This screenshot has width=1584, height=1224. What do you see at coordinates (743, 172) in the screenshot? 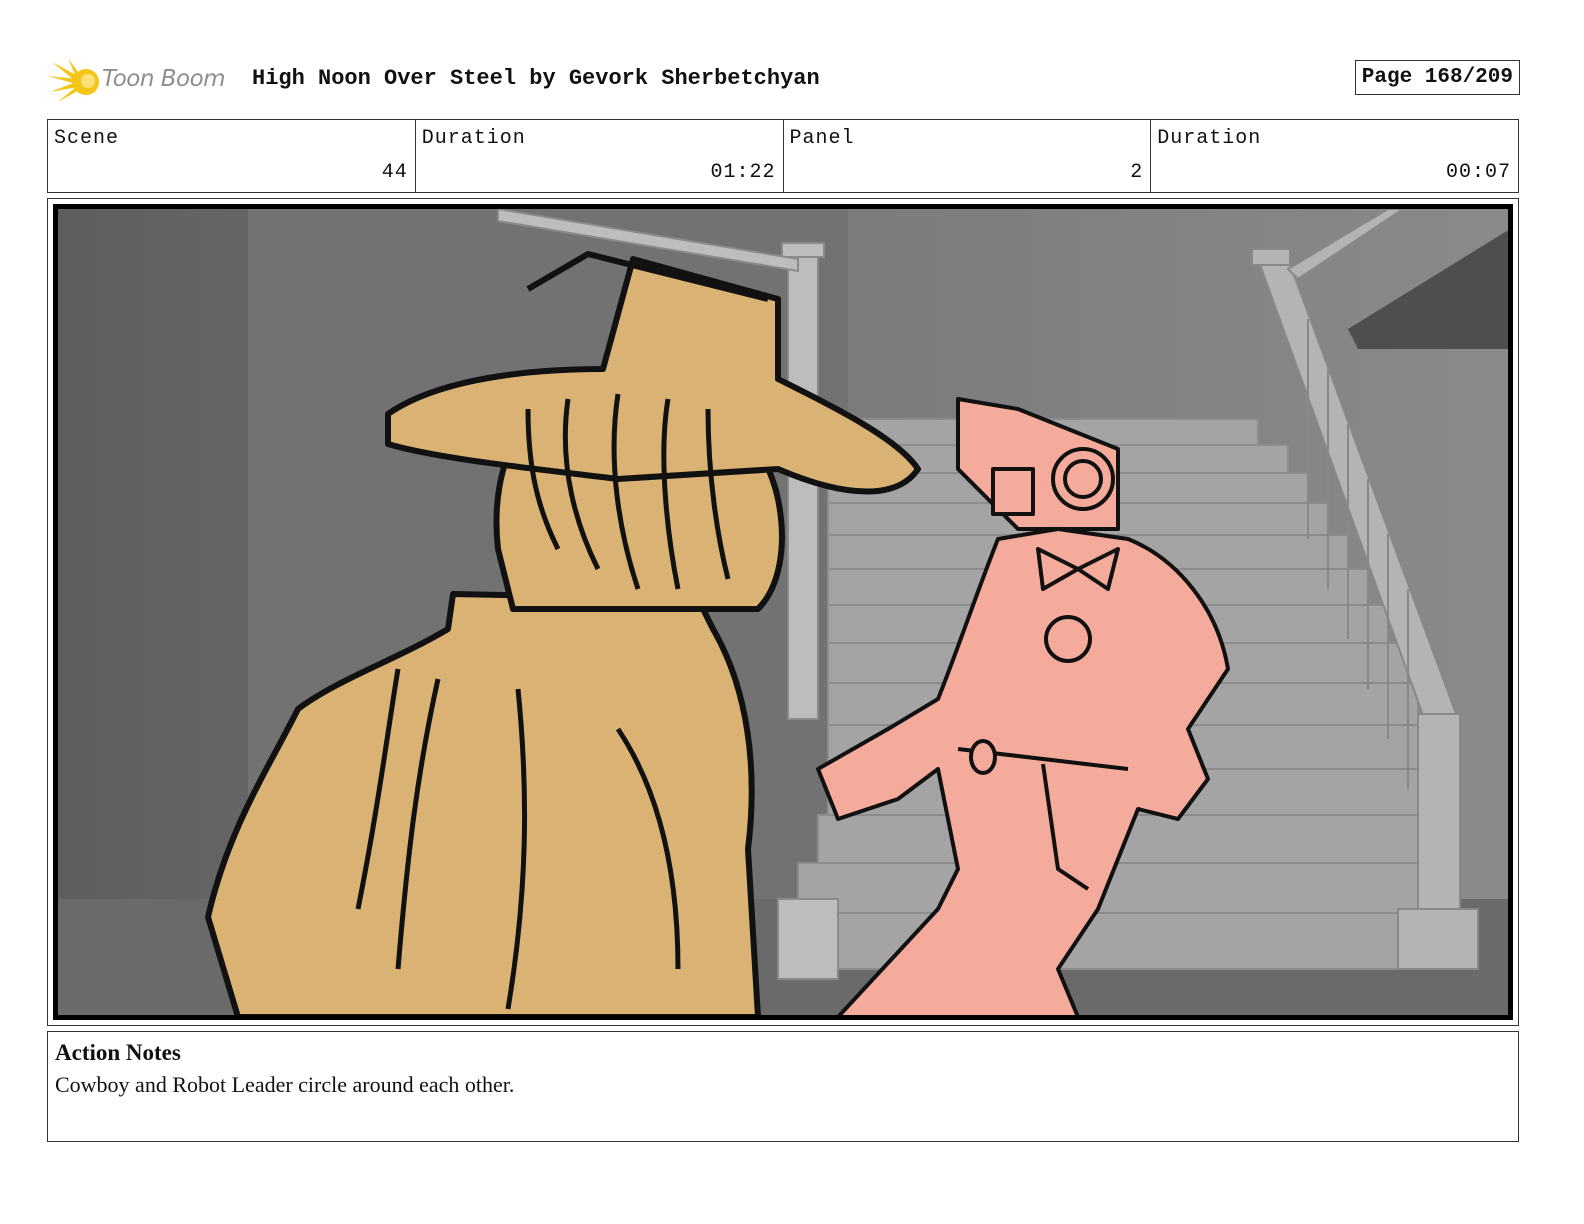
I see `scene-duration-value: 01:22` at bounding box center [743, 172].